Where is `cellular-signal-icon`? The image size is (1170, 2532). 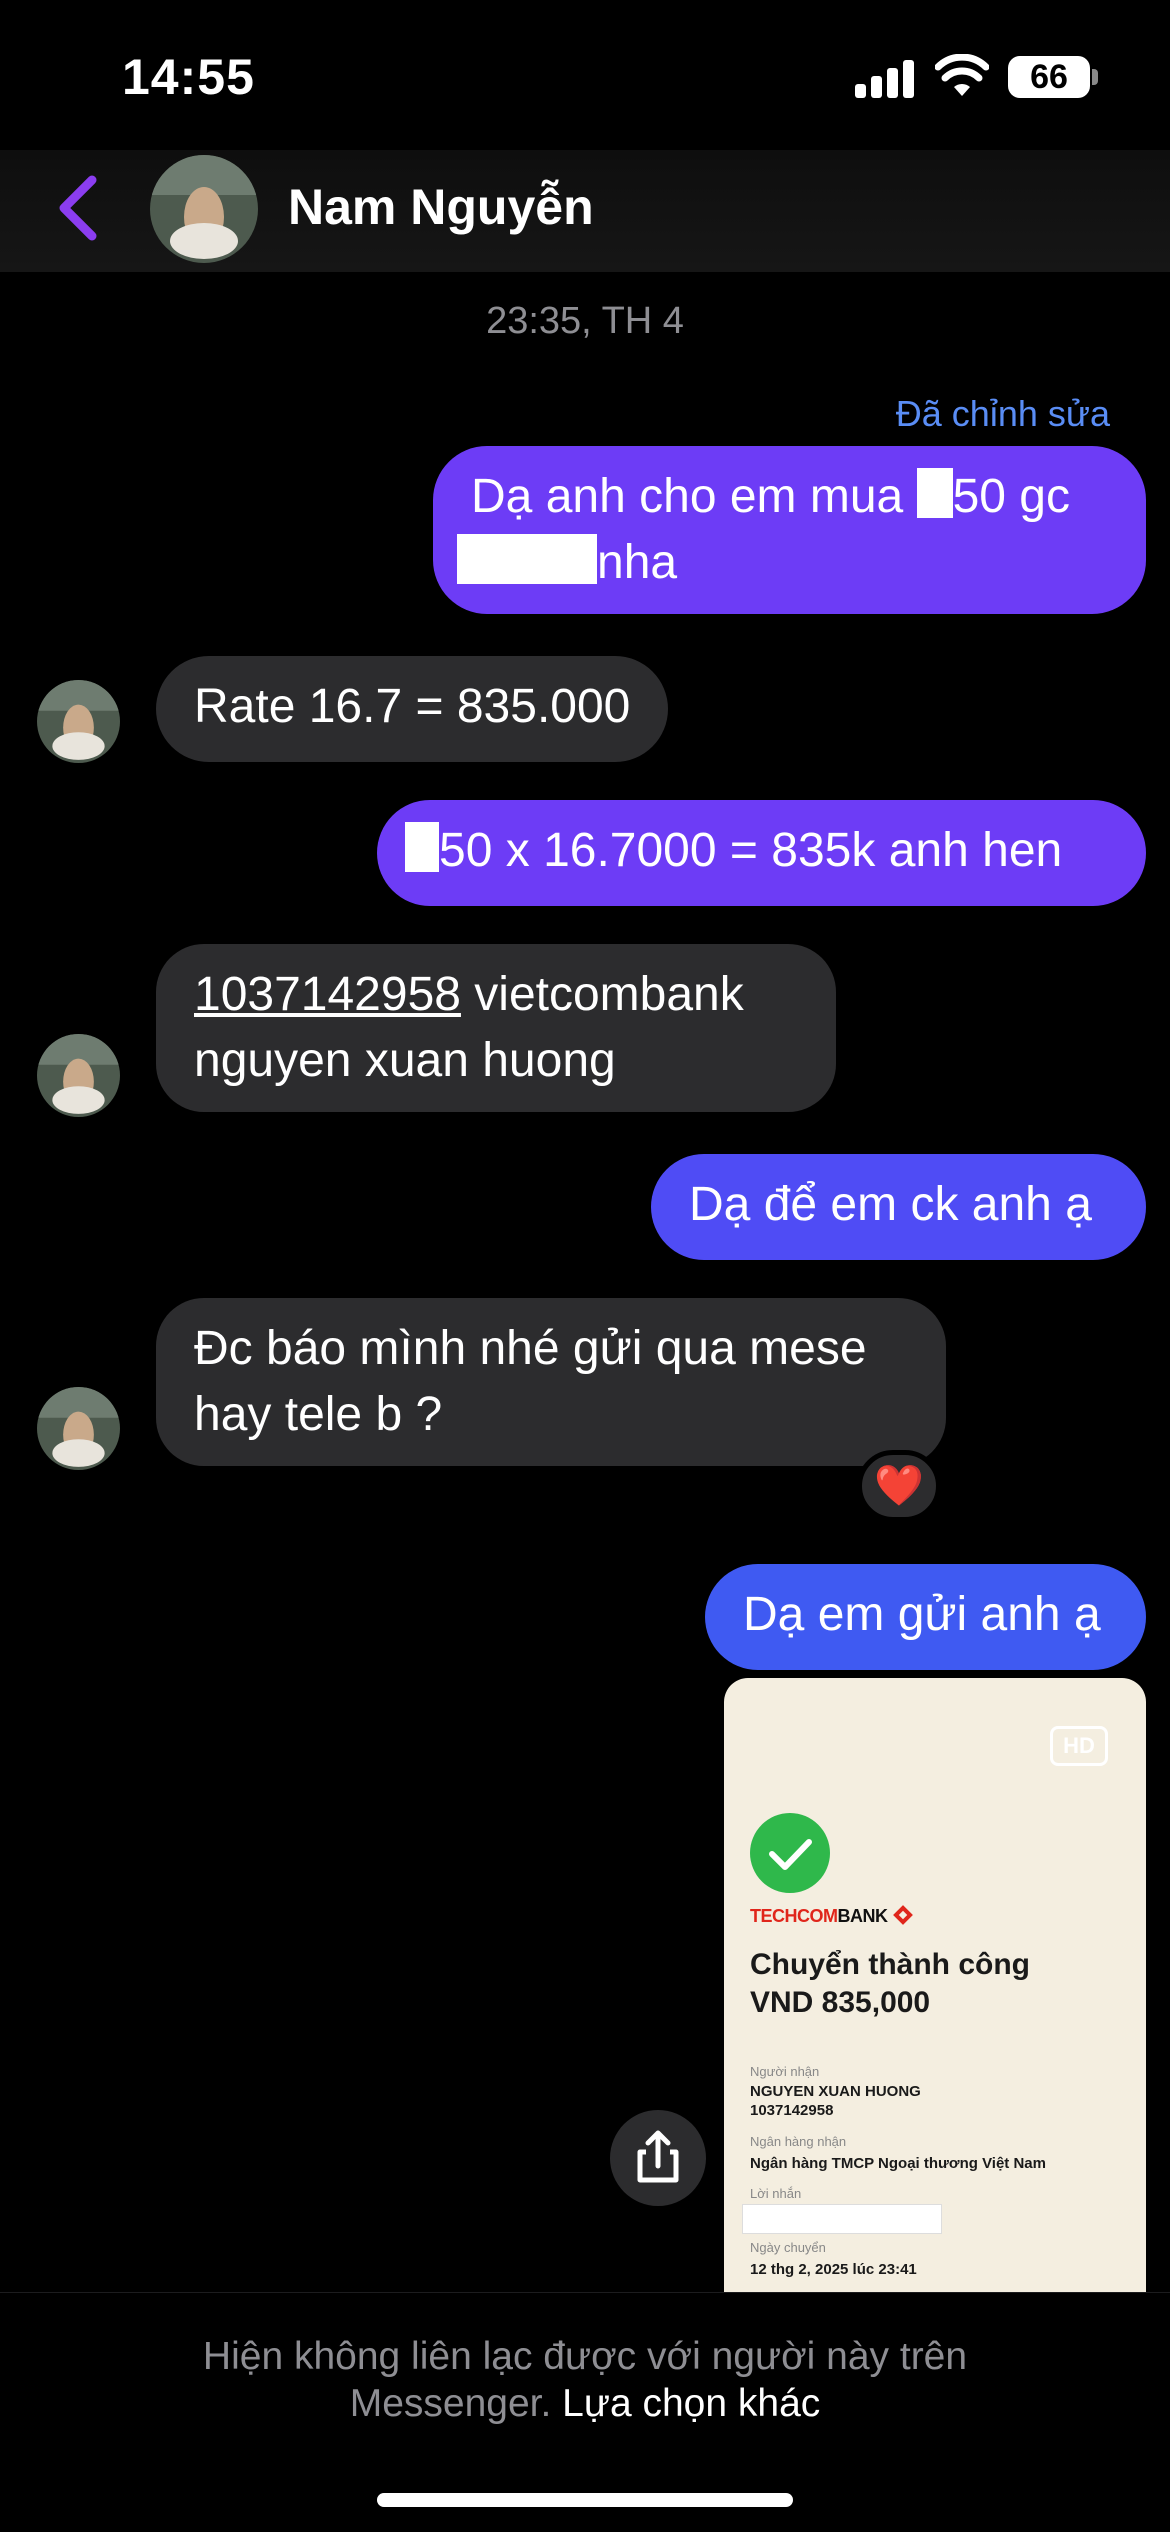 cellular-signal-icon is located at coordinates (885, 79).